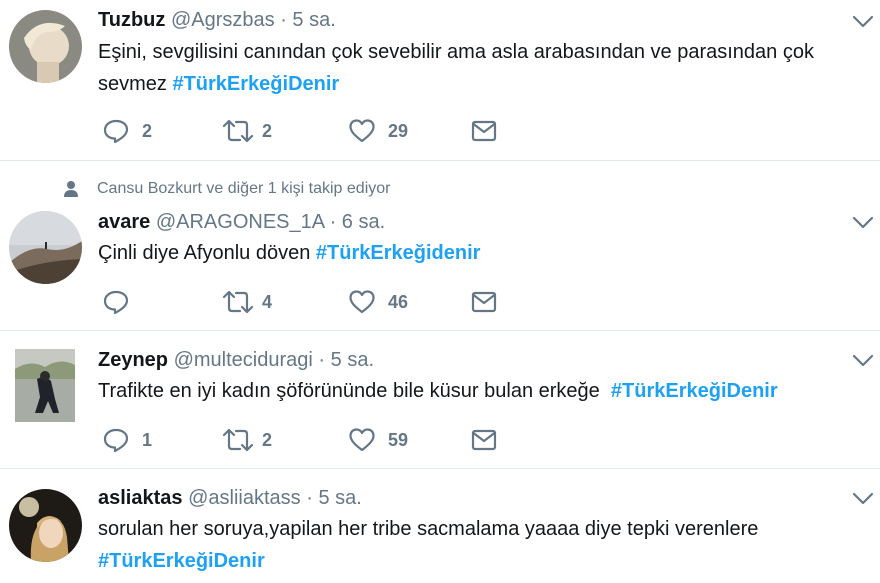  What do you see at coordinates (483, 561) in the screenshot?
I see `tweet-text-line: #TürkErkeğiDenir` at bounding box center [483, 561].